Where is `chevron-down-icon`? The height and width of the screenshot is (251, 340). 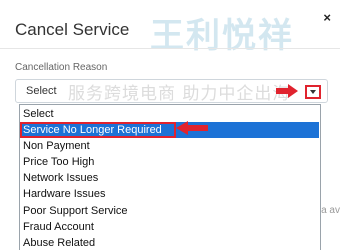 chevron-down-icon is located at coordinates (313, 92).